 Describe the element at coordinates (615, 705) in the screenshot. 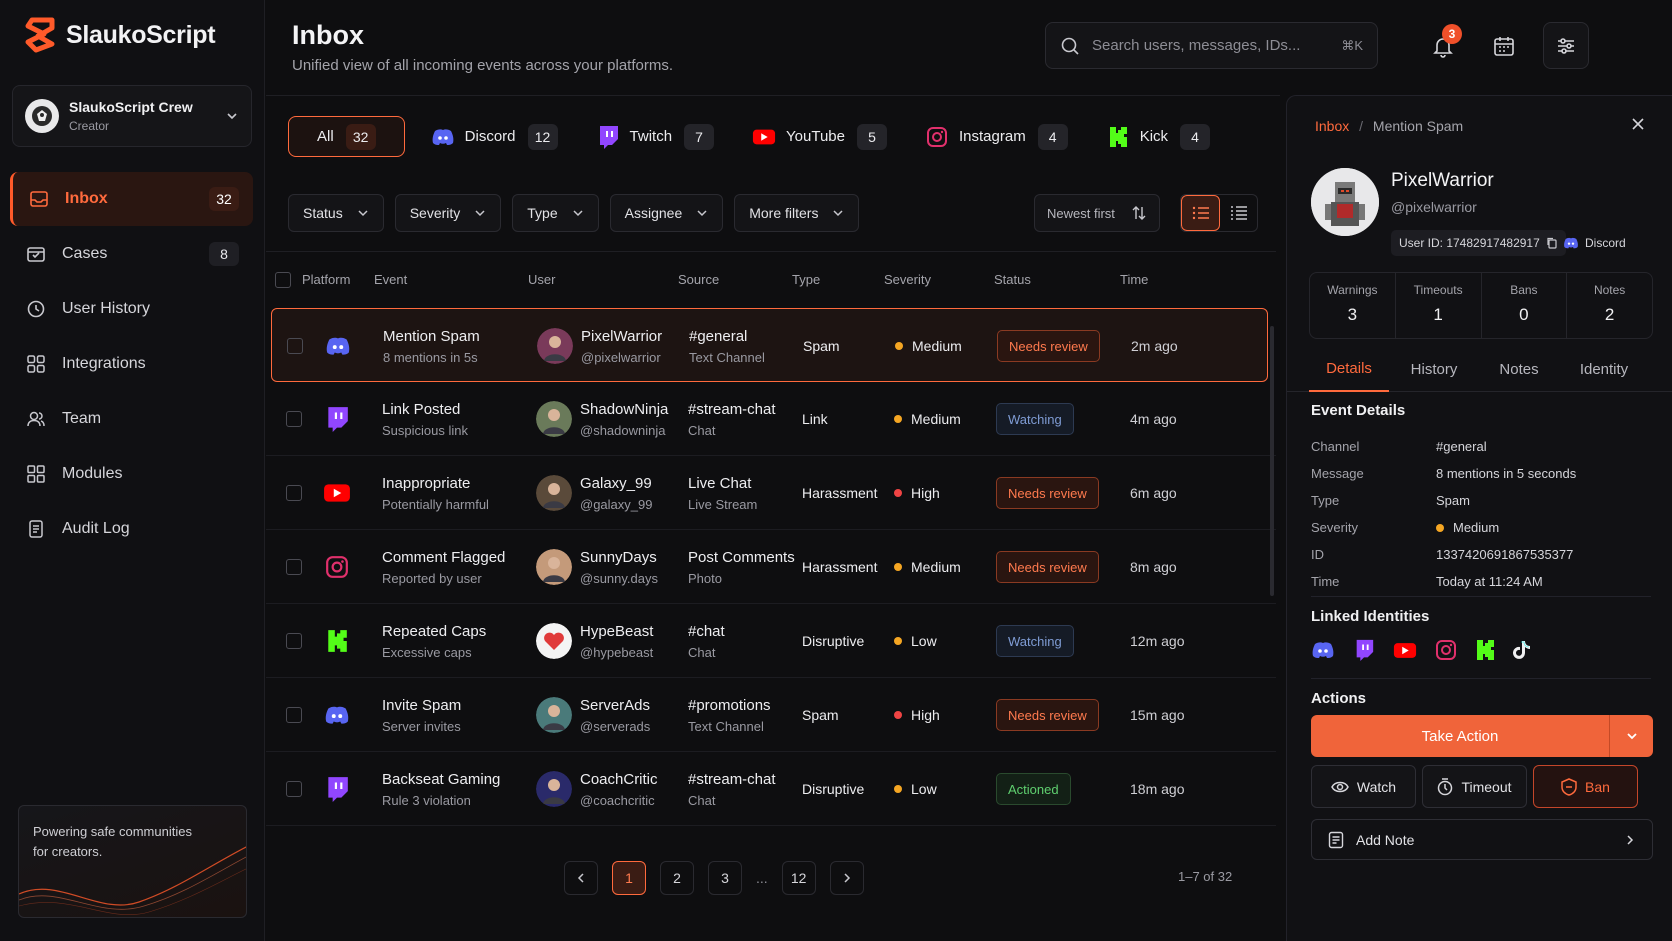

I see `user-name: ServerAds` at that location.